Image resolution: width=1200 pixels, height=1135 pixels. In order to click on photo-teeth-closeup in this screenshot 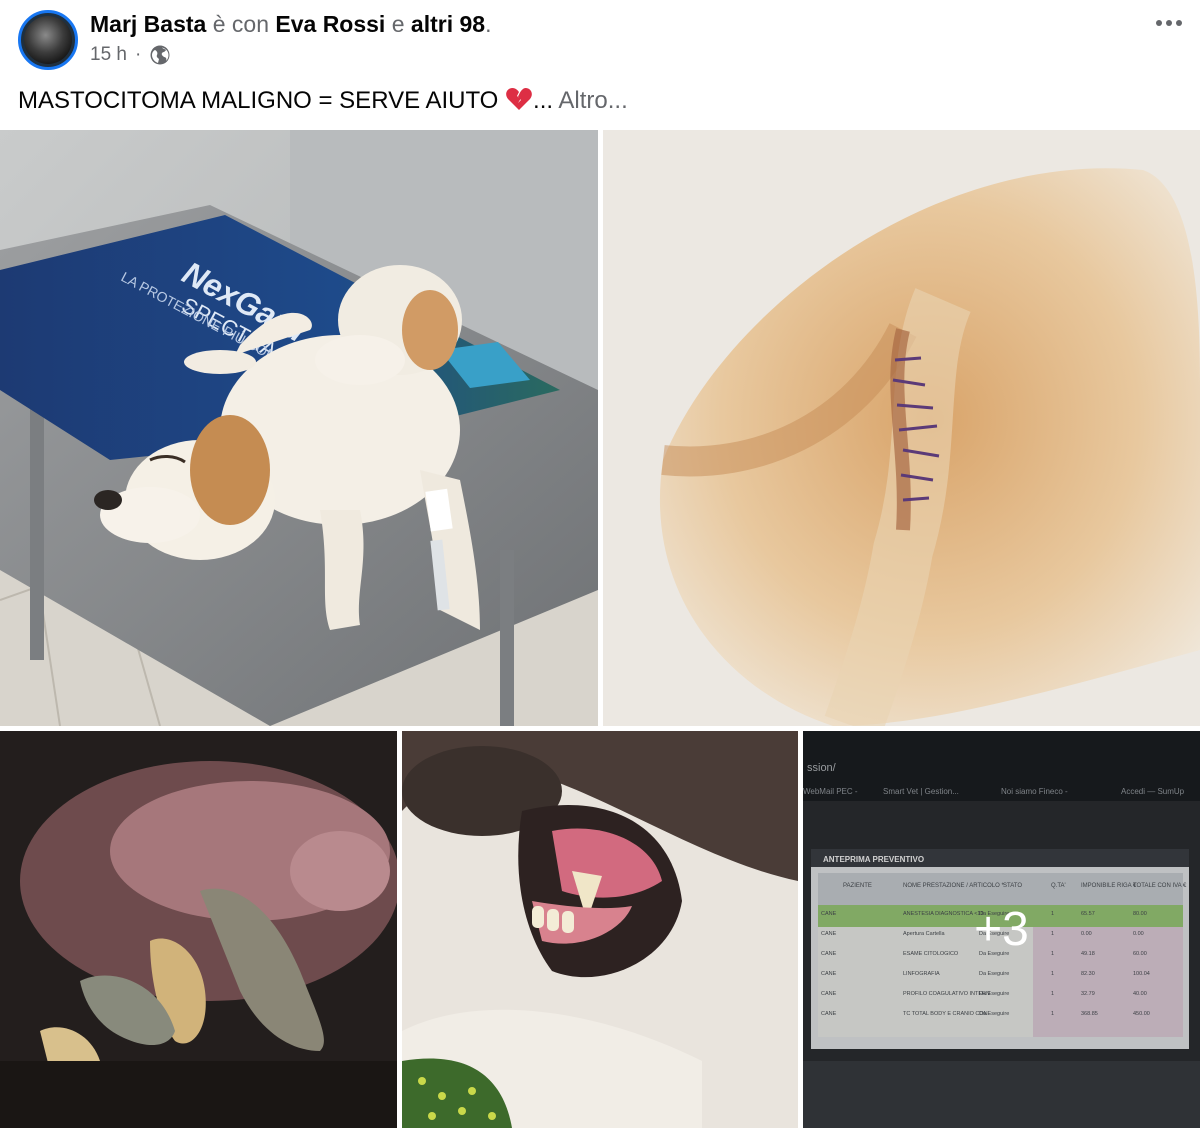, I will do `click(198, 929)`.